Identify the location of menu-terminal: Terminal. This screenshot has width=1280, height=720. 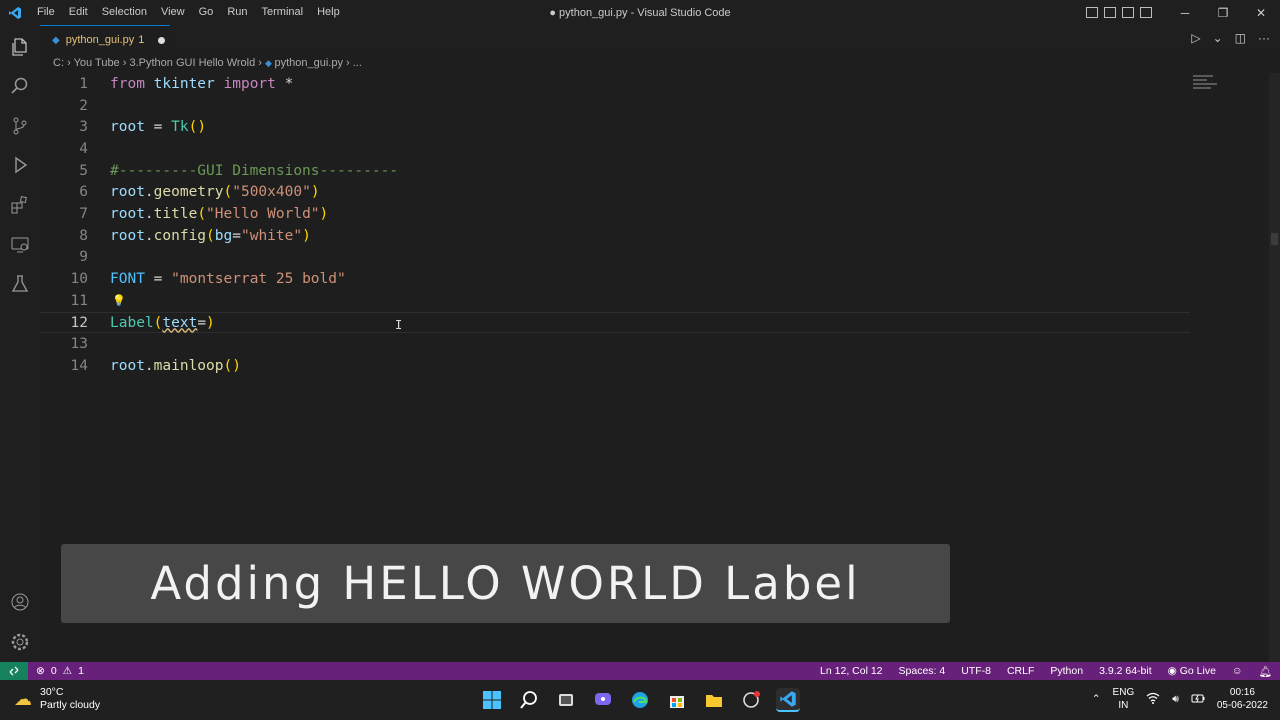
(283, 12).